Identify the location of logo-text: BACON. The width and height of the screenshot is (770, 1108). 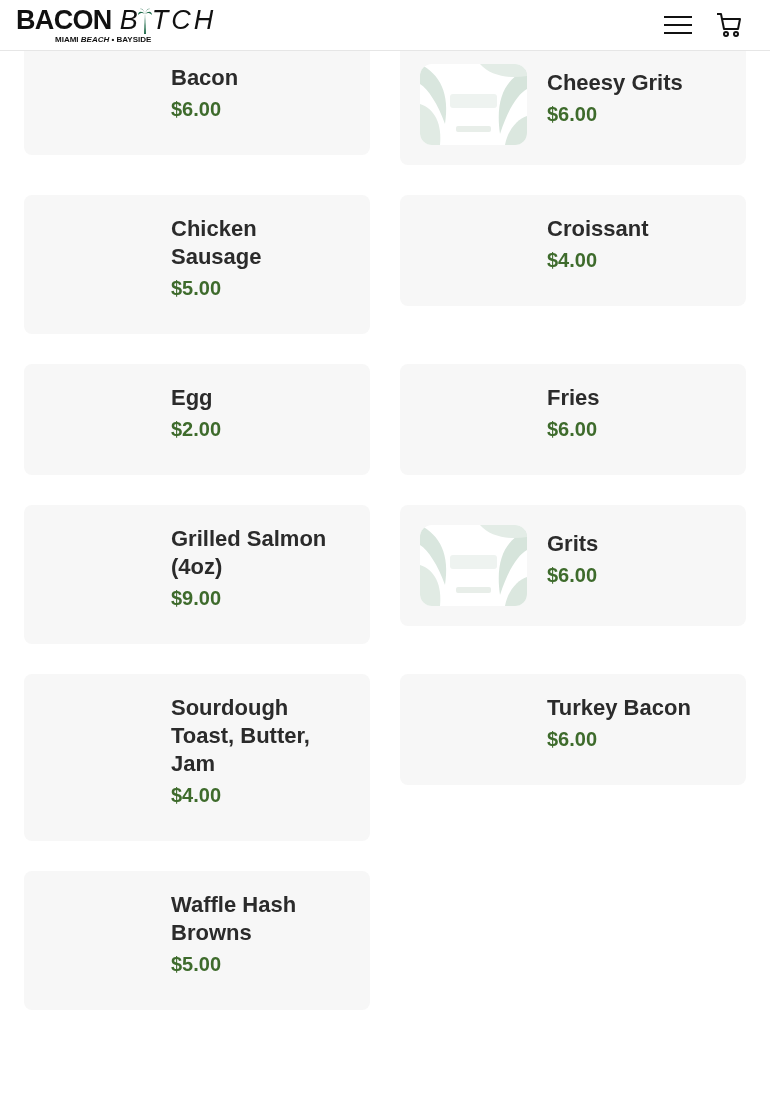
(64, 20).